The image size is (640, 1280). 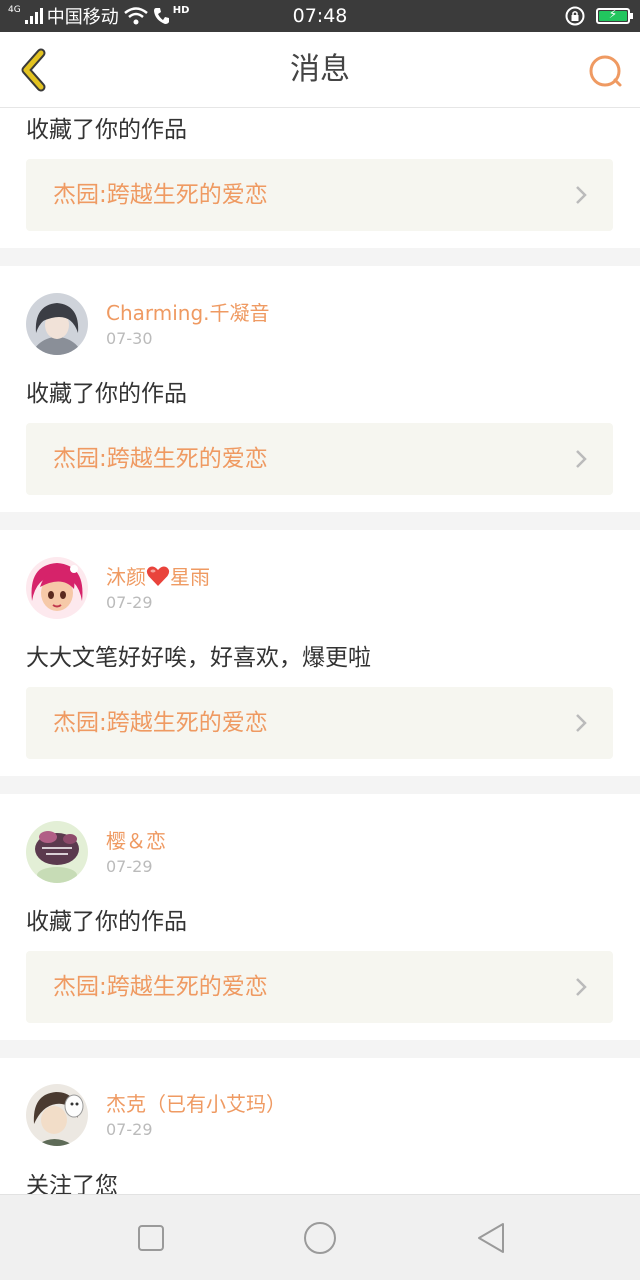 I want to click on system-nav-bar, so click(x=320, y=1237).